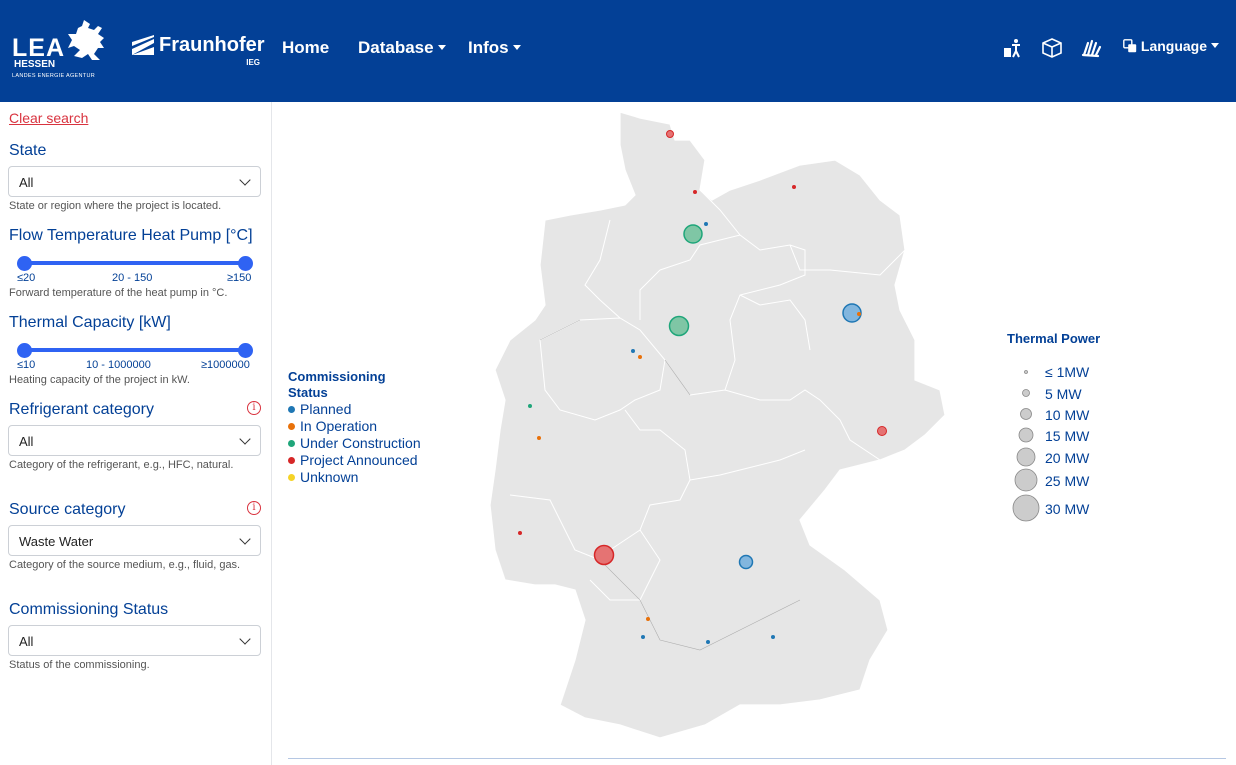 Image resolution: width=1236 pixels, height=765 pixels. I want to click on commissioning-help-text: Status of the commissioning., so click(79, 665).